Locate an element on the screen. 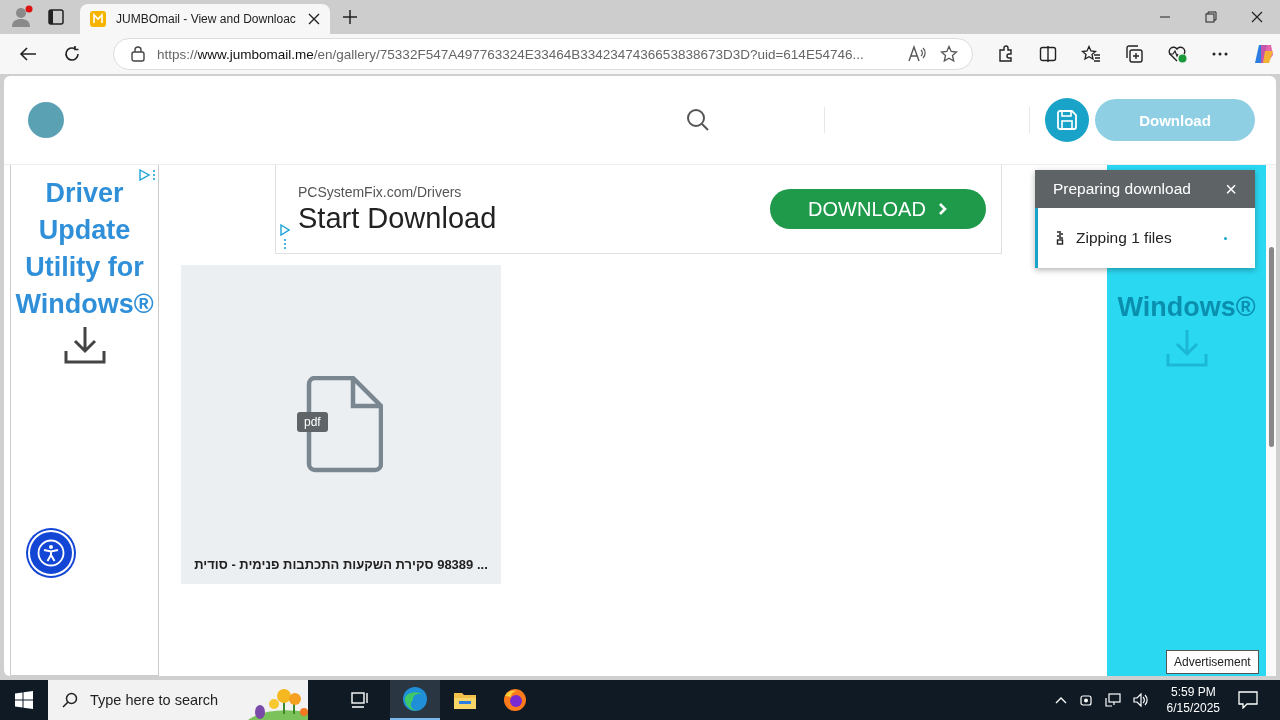 This screenshot has height=720, width=1280. ad-banner: PCSystemFix.com/Drivers Start Download DOWNLOAD is located at coordinates (638, 209).